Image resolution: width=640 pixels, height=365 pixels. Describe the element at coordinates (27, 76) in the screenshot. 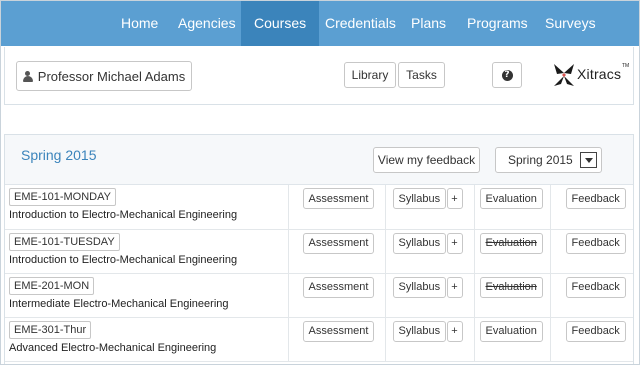

I see `user-icon` at that location.